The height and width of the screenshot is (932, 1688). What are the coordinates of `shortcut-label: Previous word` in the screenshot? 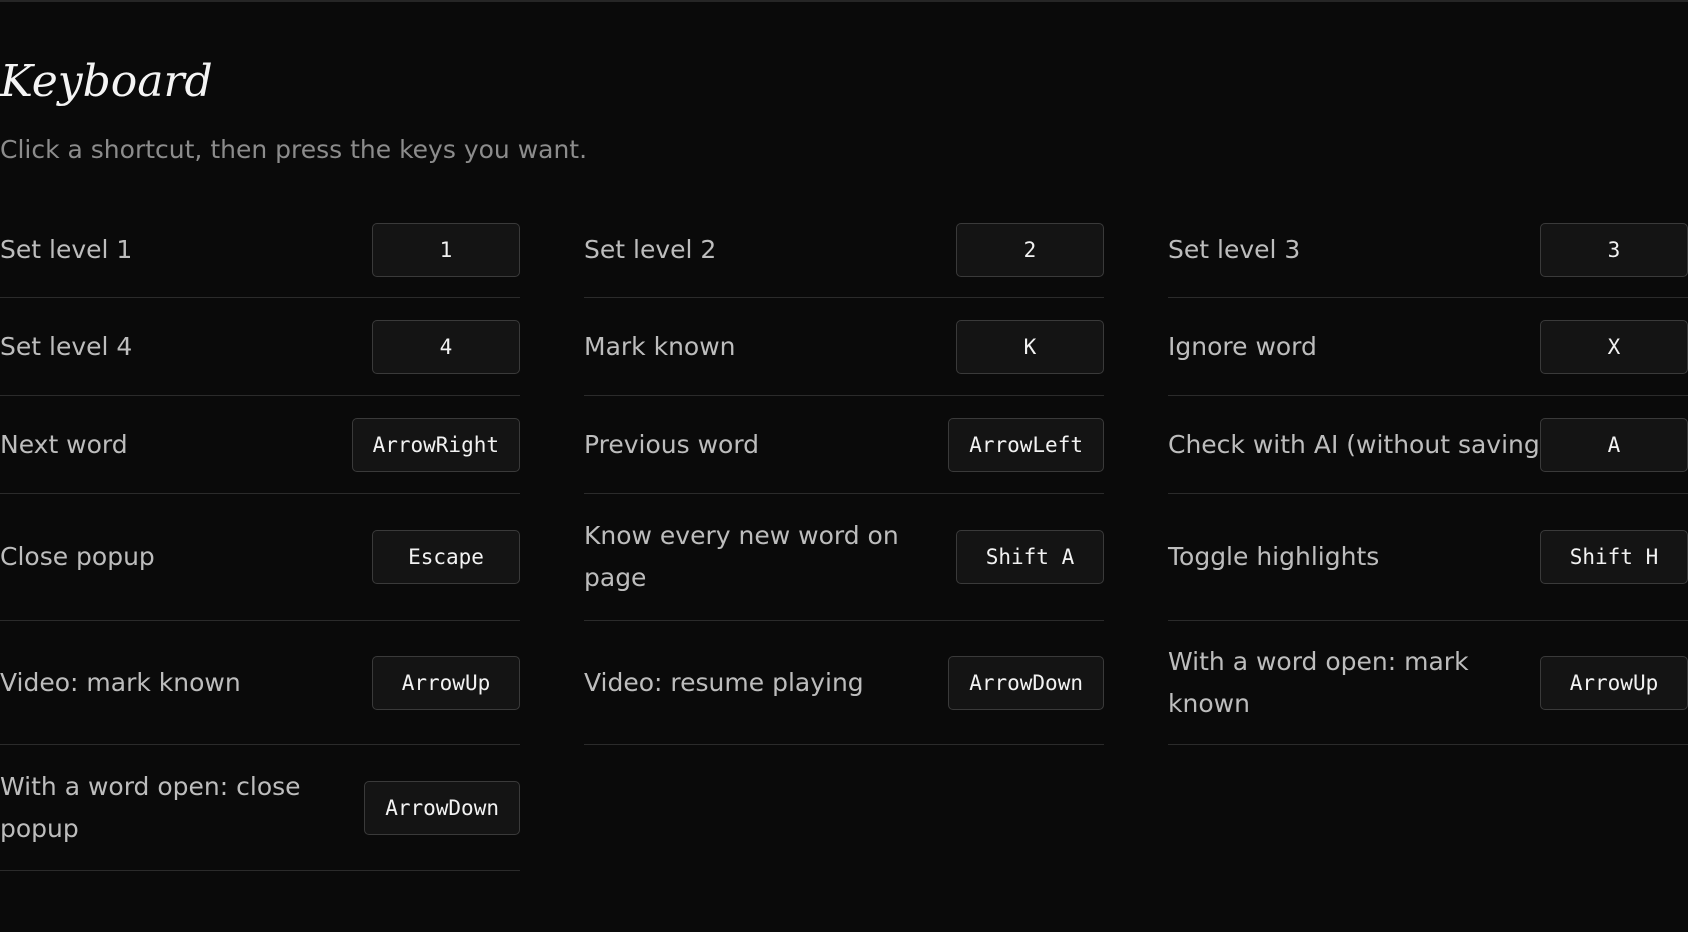 It's located at (672, 444).